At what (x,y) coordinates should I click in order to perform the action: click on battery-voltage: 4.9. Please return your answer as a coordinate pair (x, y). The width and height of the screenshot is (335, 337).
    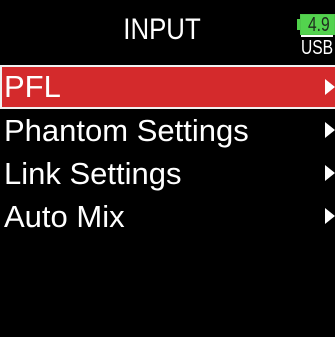
    Looking at the image, I should click on (319, 25).